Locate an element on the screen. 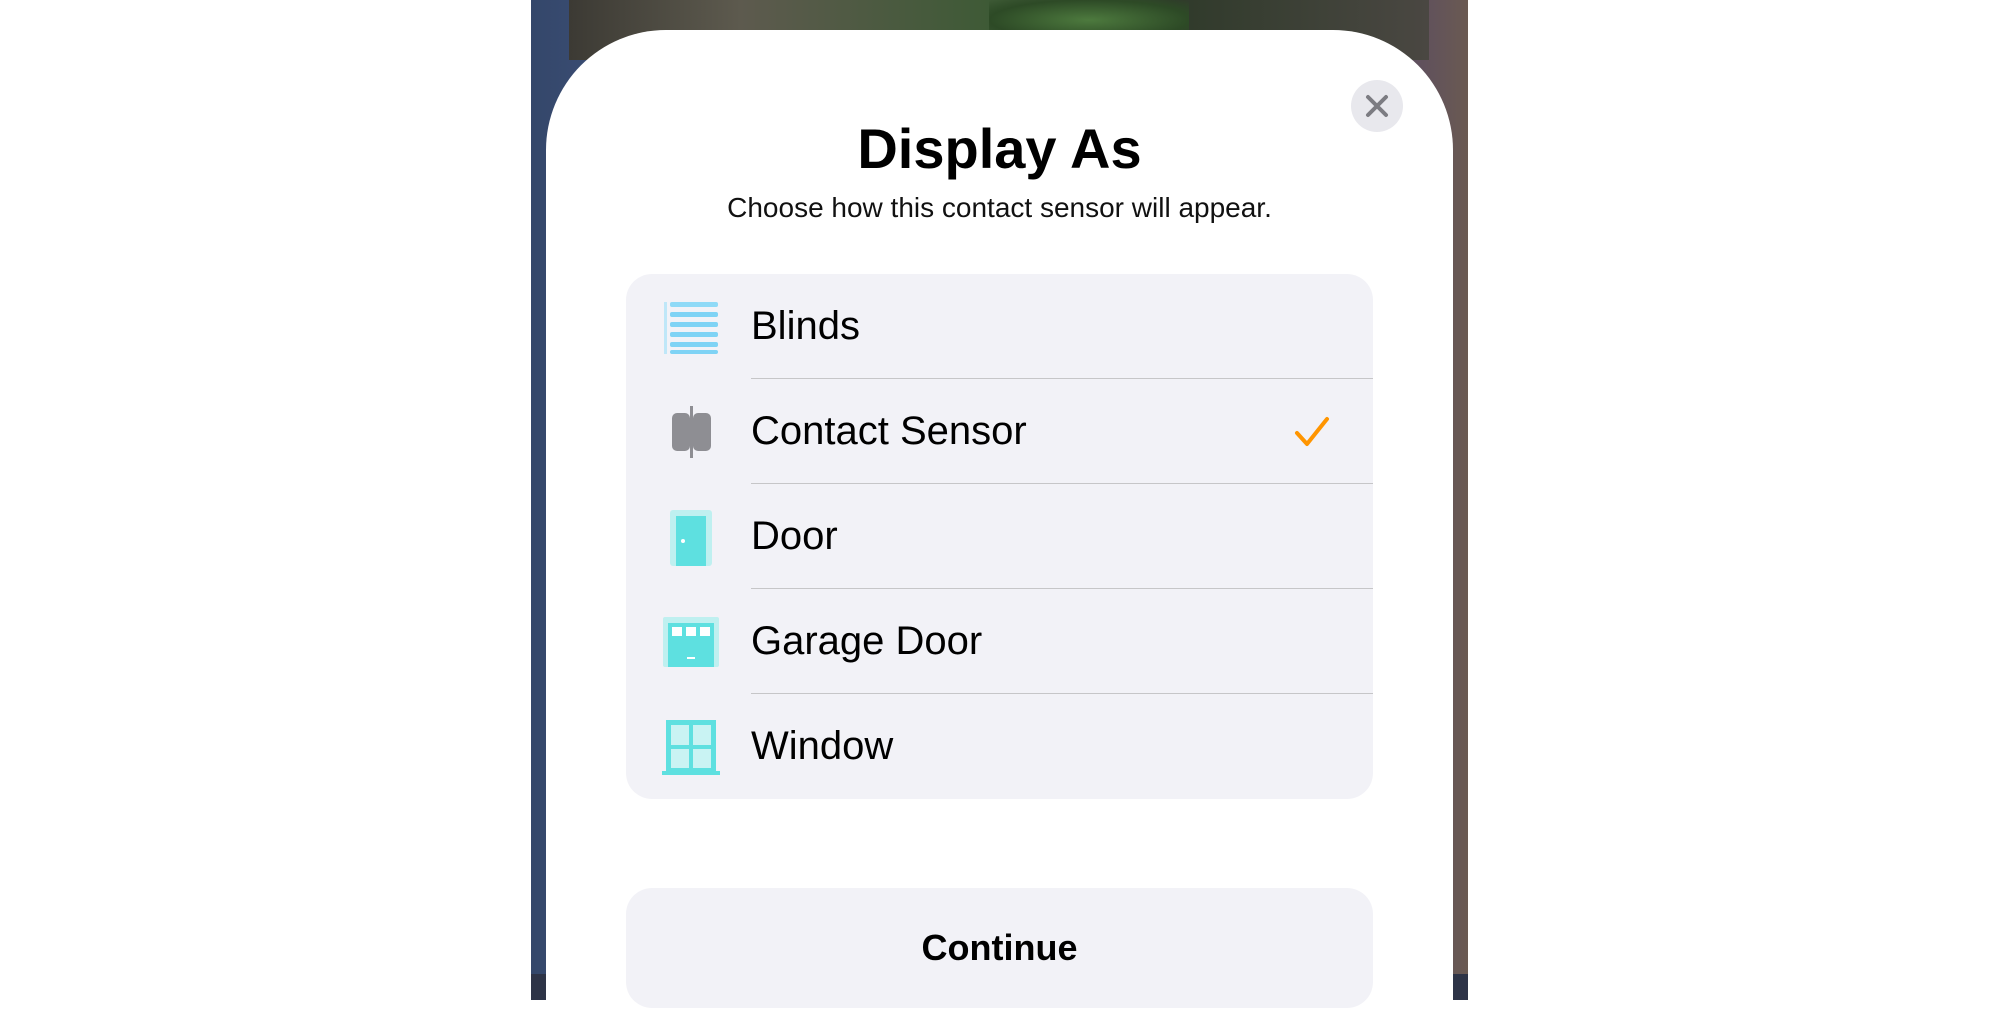 The image size is (2000, 1020). window-icon is located at coordinates (691, 747).